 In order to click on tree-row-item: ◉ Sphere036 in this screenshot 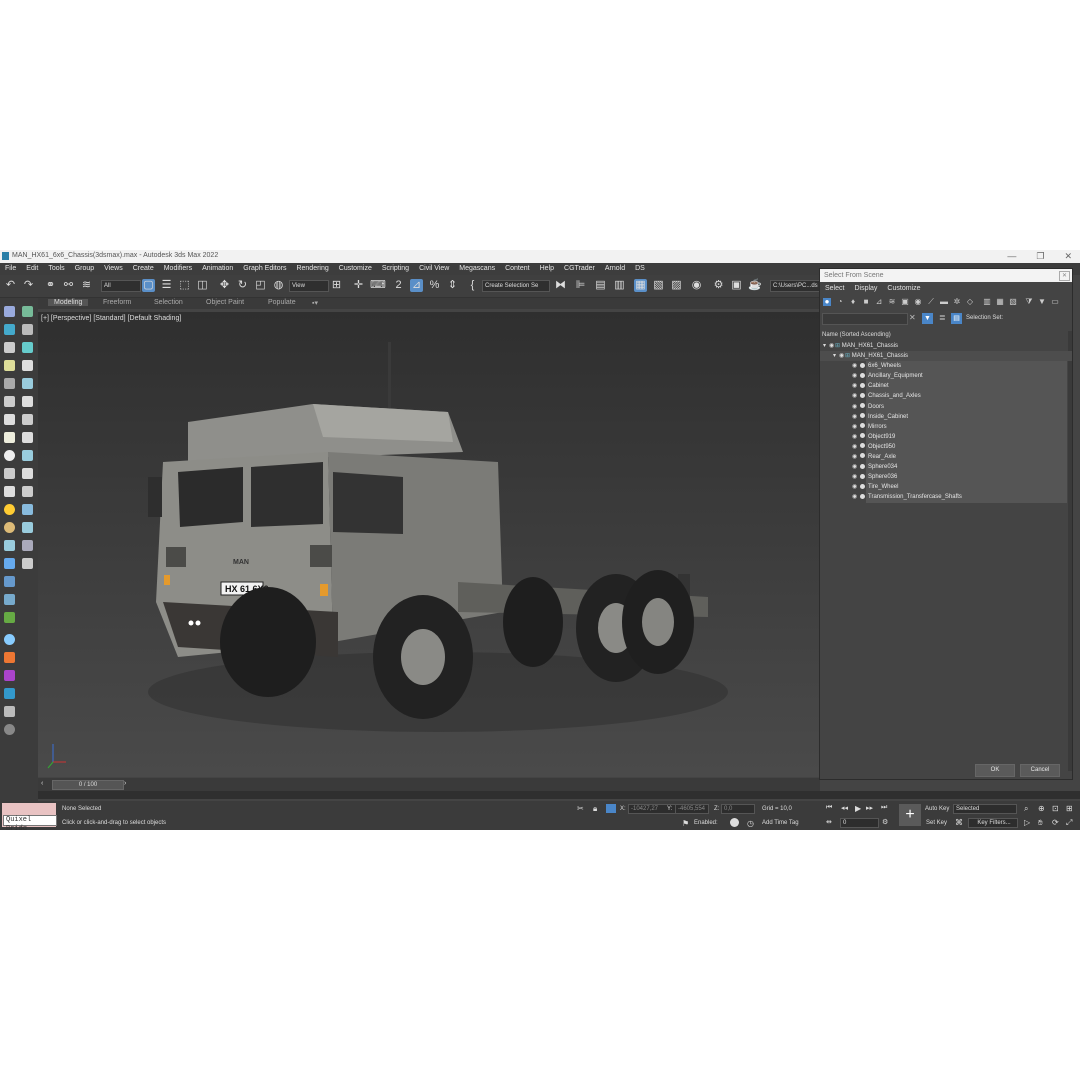, I will do `click(946, 477)`.